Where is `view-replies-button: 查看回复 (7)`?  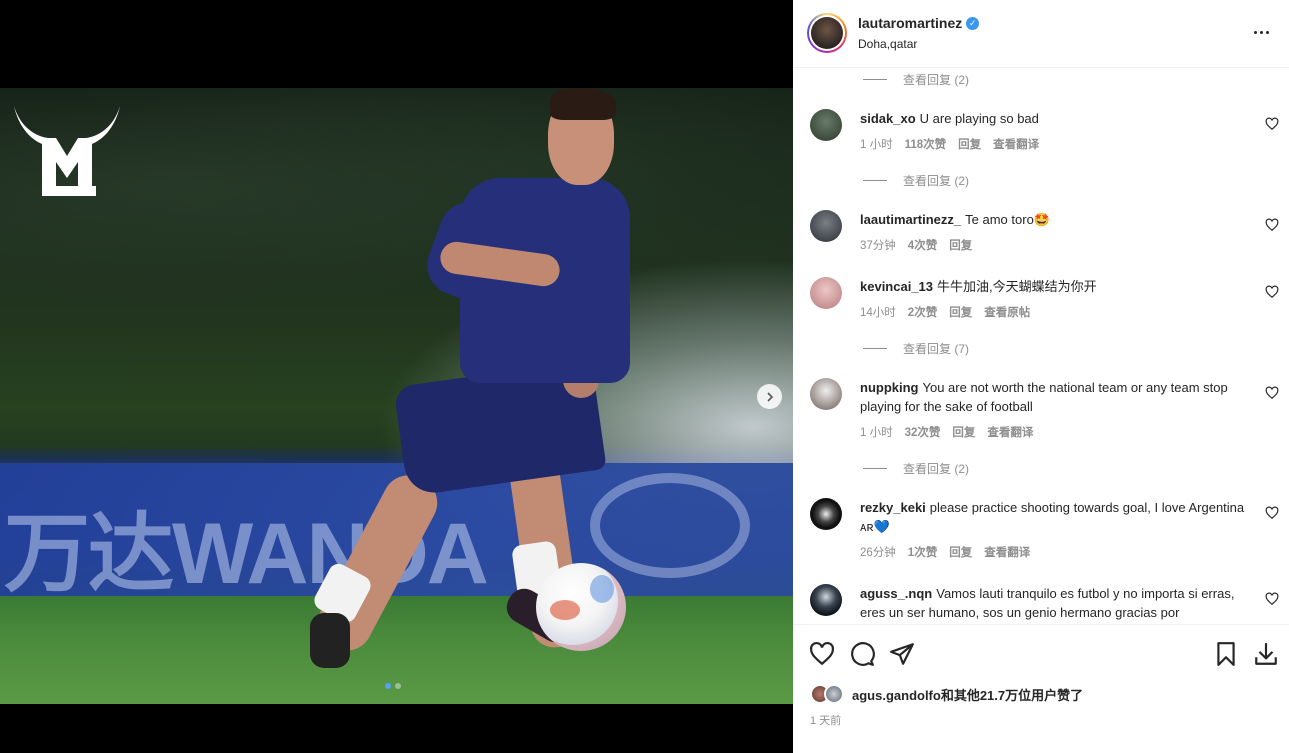
view-replies-button: 查看回复 (7) is located at coordinates (916, 348).